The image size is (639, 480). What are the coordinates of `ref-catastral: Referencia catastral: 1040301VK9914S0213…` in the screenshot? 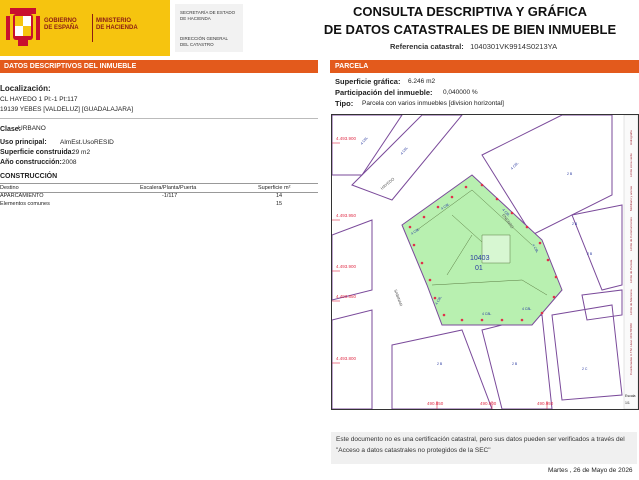 It's located at (474, 46).